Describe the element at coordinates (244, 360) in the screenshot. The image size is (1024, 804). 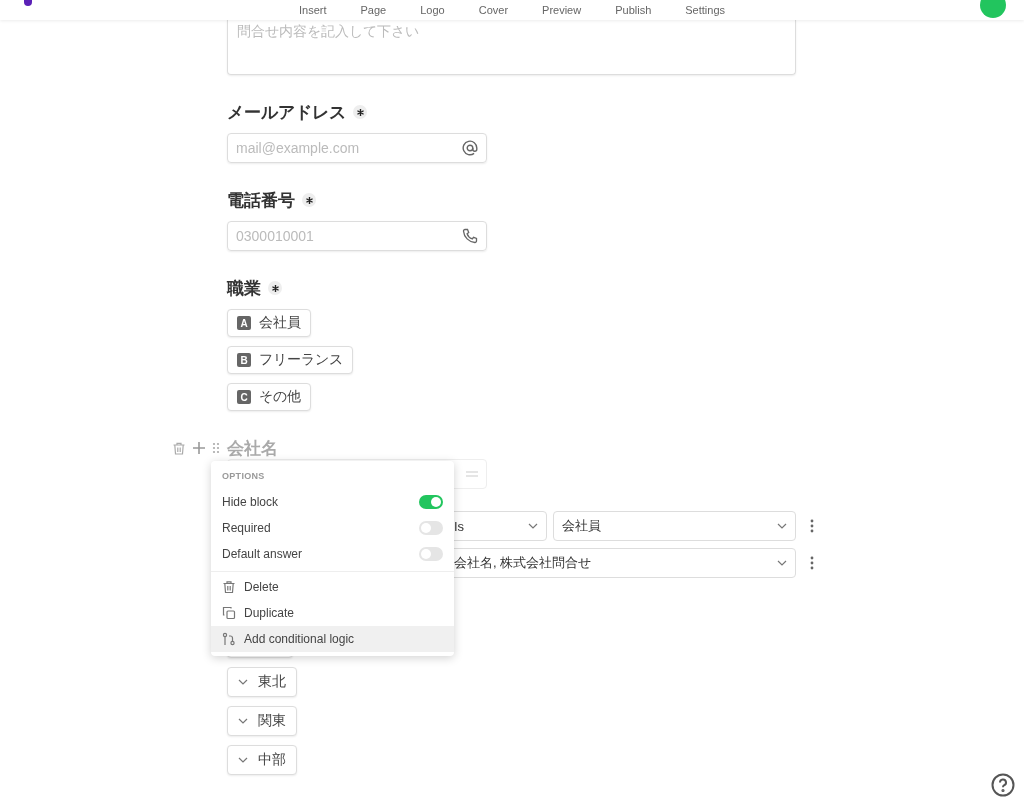
I see `key-badge: B` at that location.